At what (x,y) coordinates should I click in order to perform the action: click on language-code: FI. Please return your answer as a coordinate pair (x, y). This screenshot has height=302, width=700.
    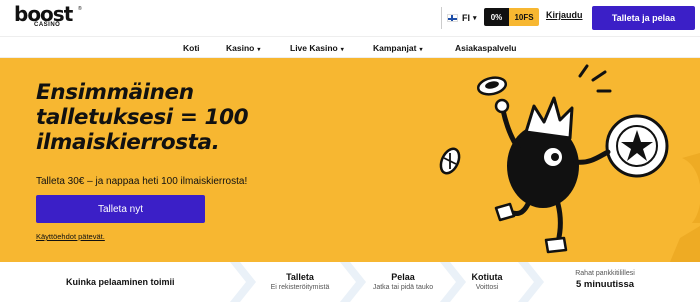
    Looking at the image, I should click on (466, 18).